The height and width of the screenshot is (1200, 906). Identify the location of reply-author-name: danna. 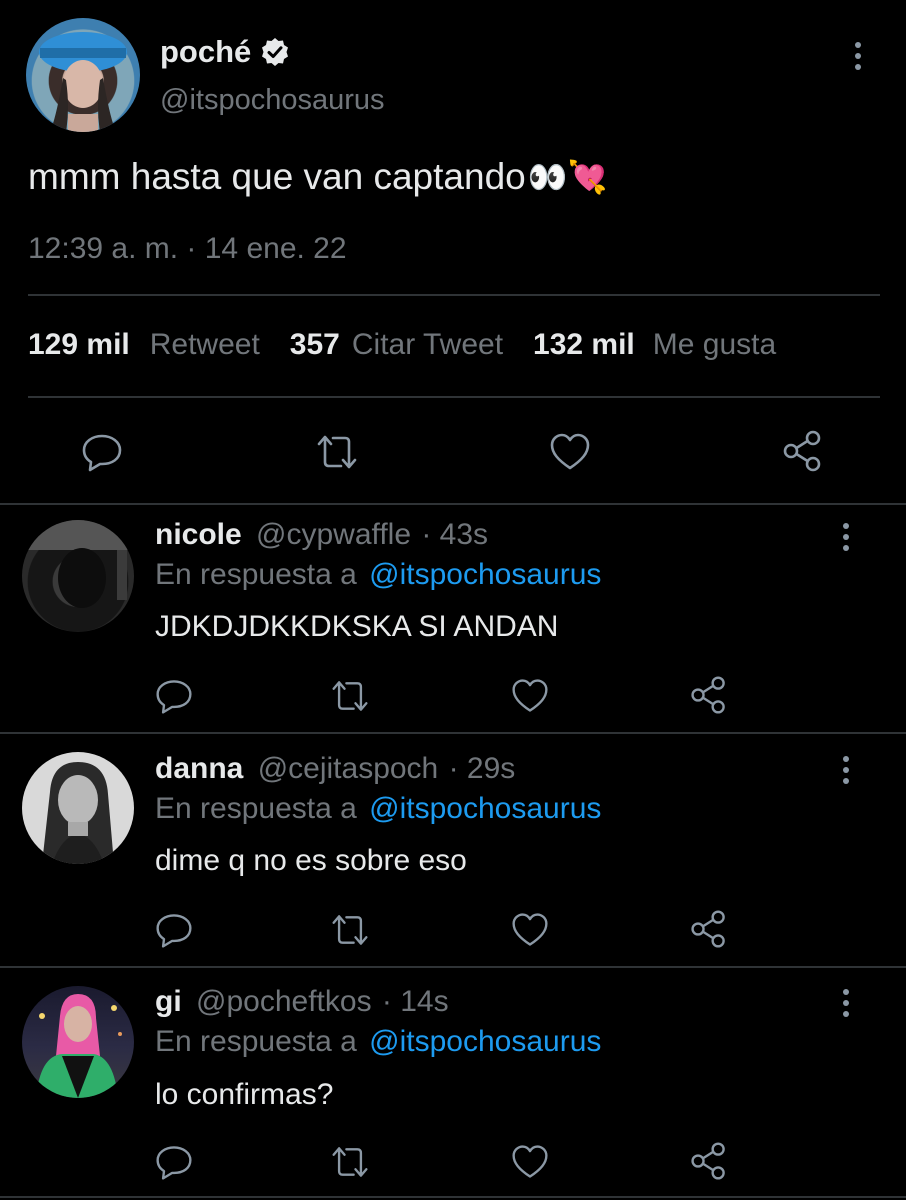
(199, 768).